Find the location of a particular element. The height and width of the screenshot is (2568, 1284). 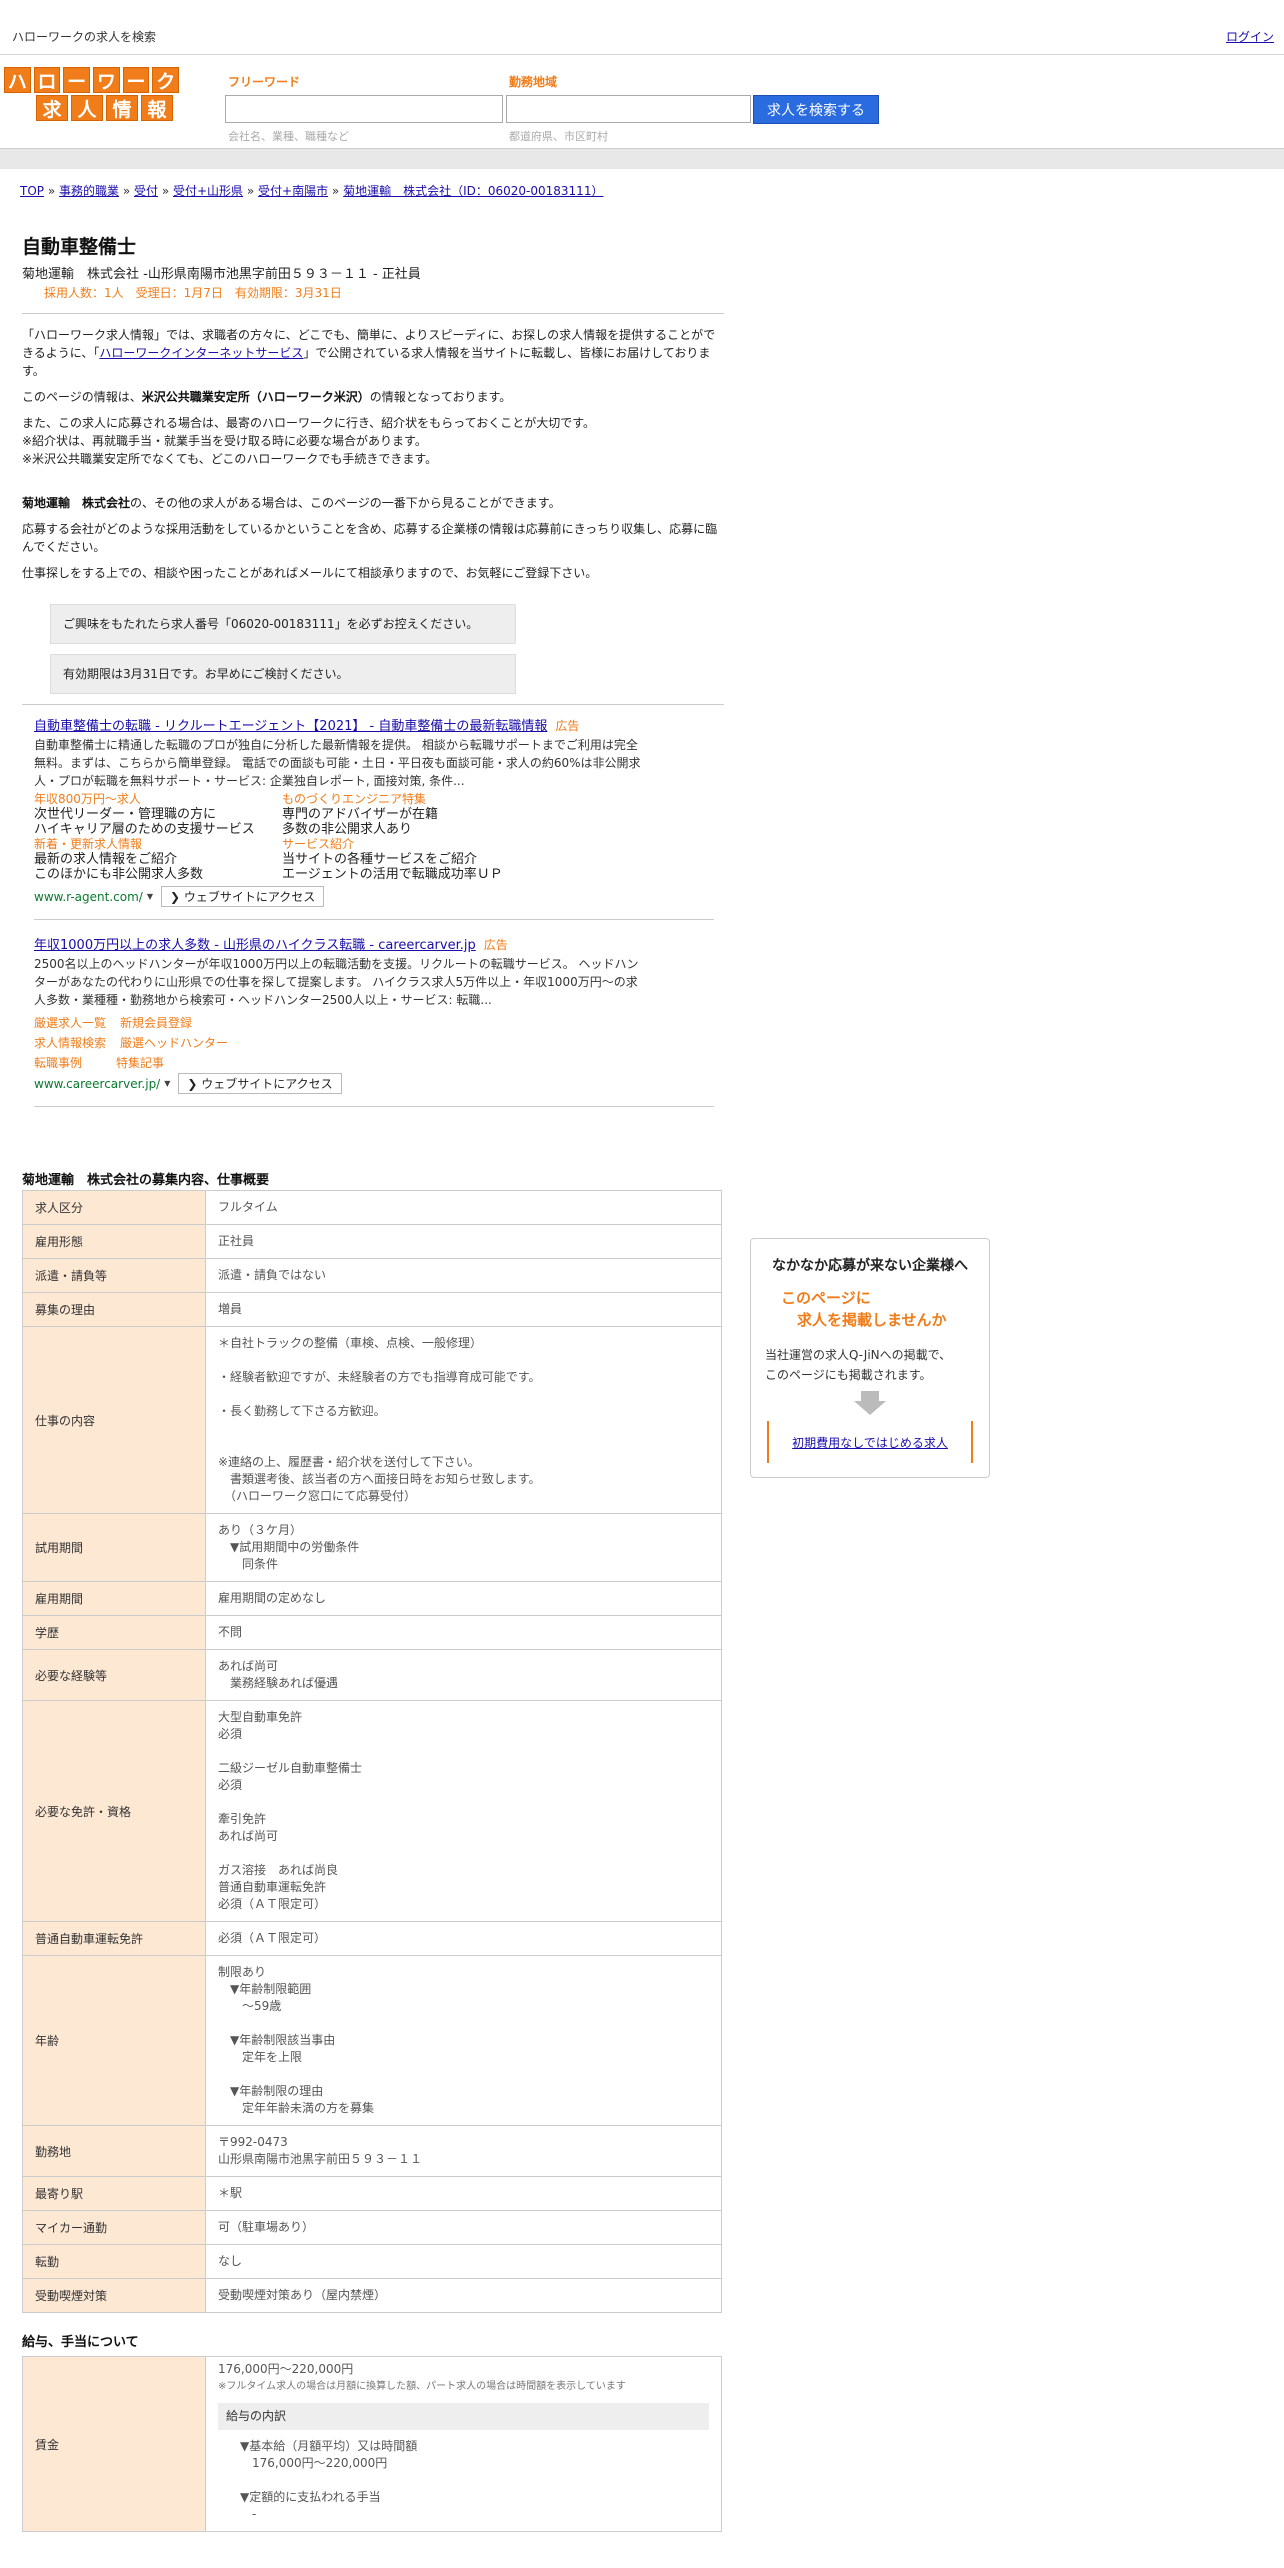

site-title: ハローワークの求人を検索 is located at coordinates (84, 37).